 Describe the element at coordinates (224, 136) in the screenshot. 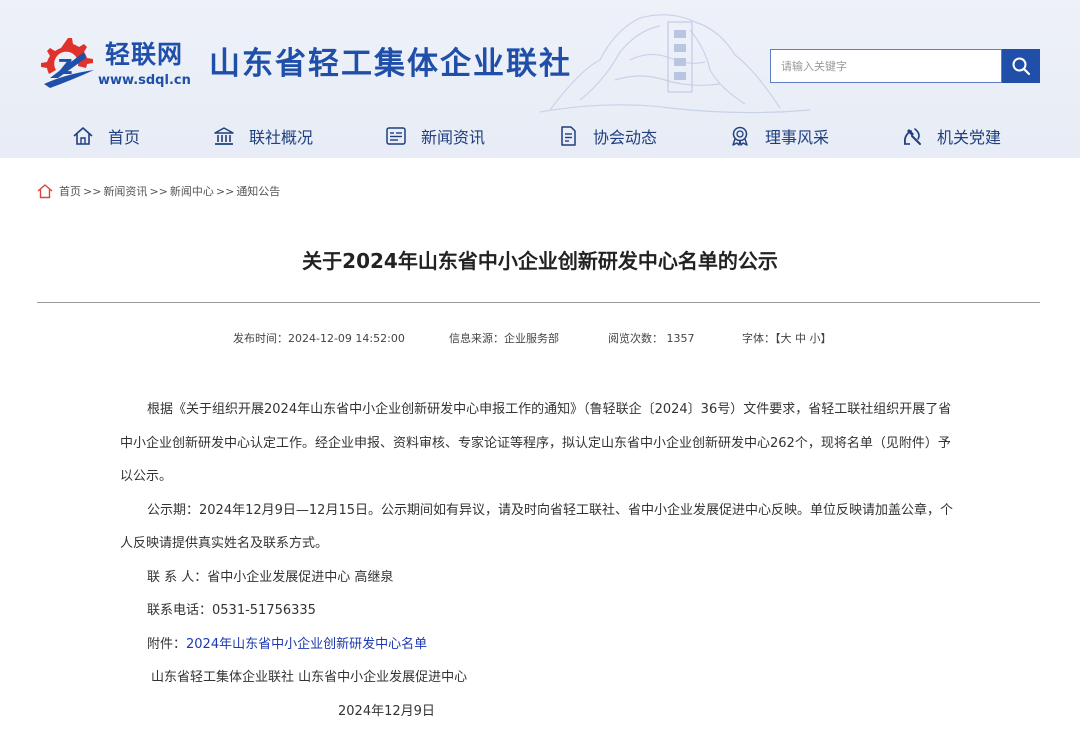

I see `bank-icon` at that location.